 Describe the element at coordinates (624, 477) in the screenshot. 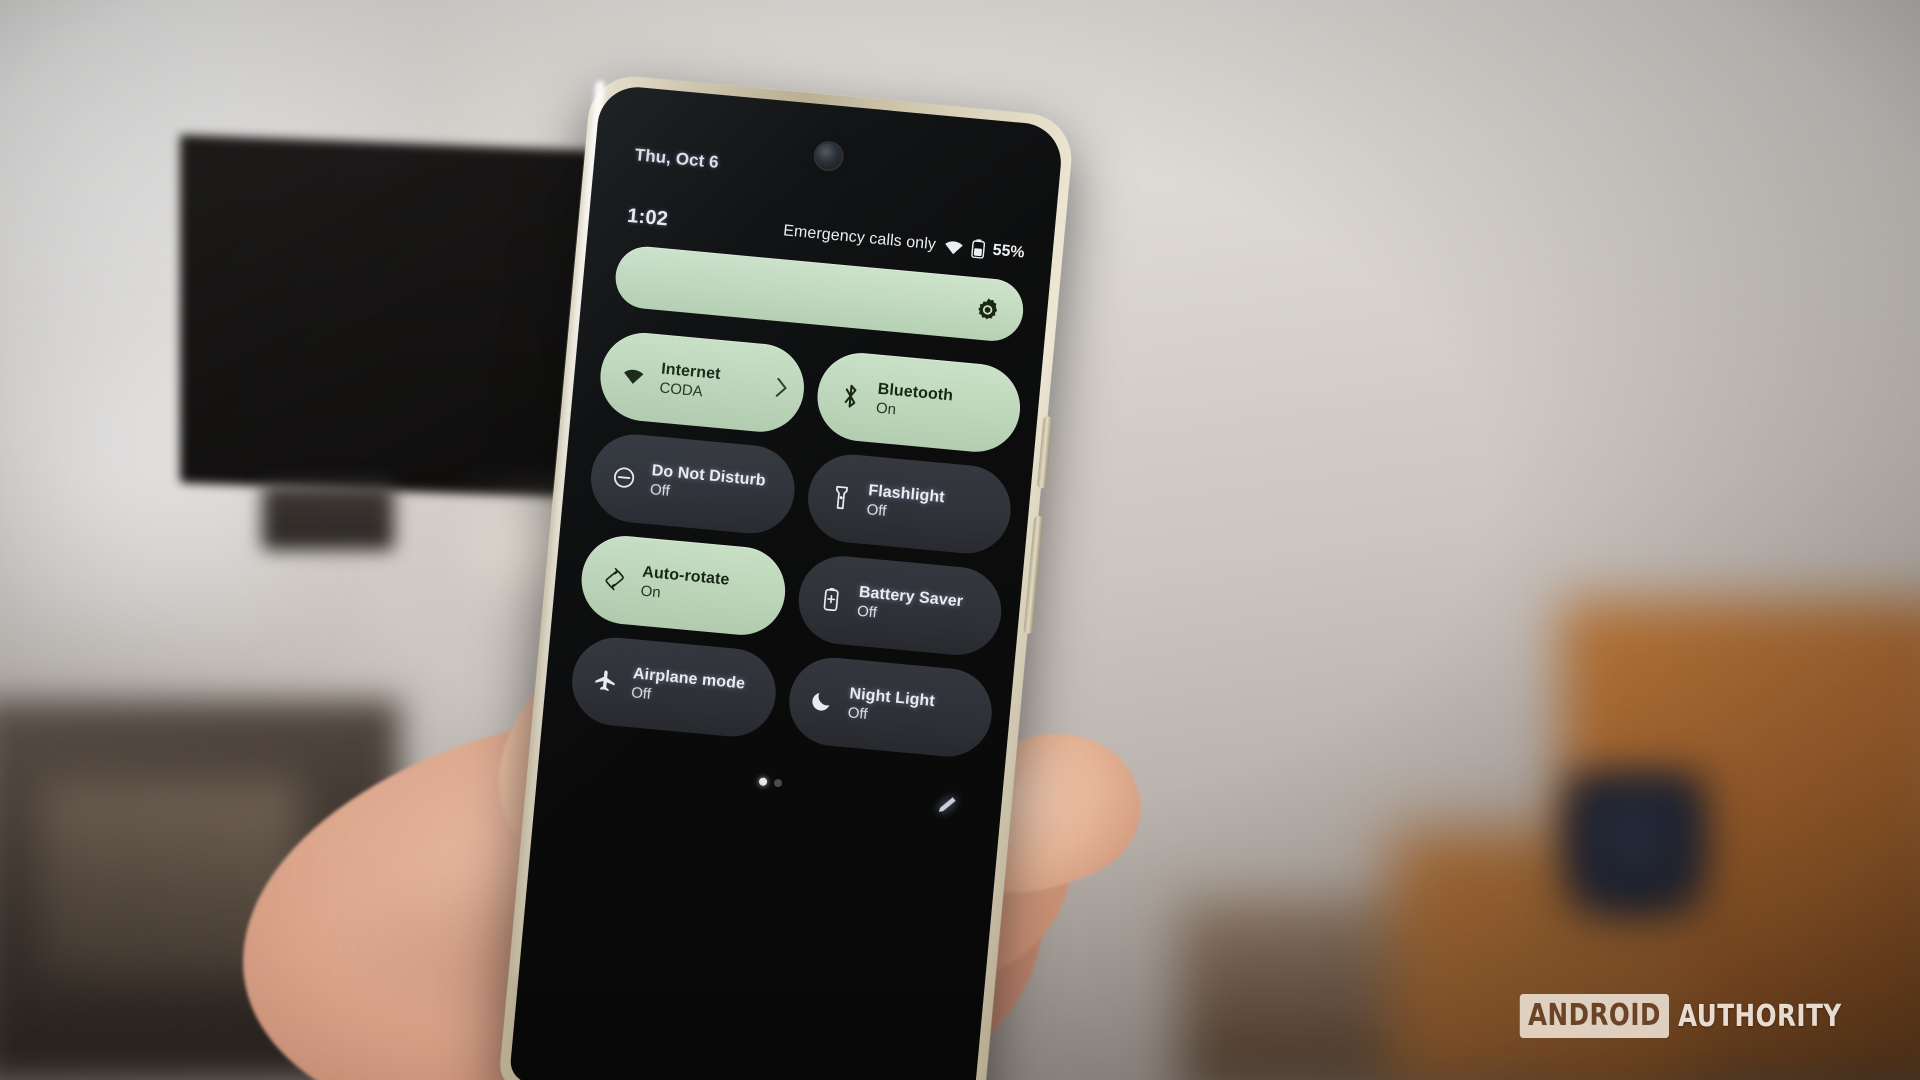

I see `dnd-icon` at that location.